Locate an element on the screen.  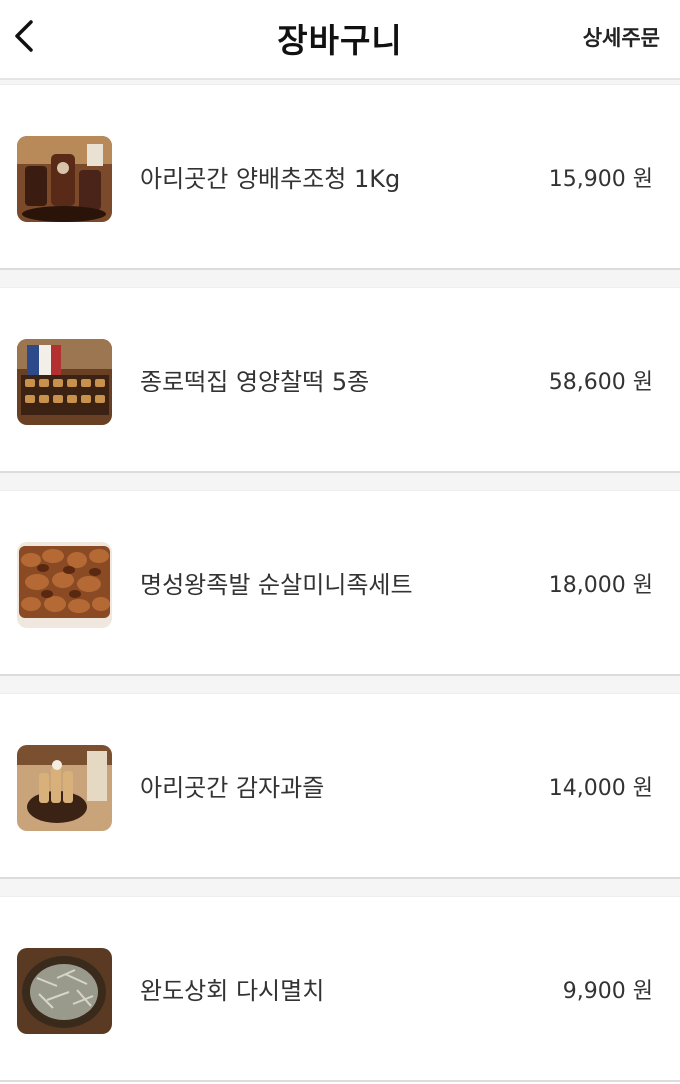
product-price: 9,900 원 is located at coordinates (607, 991).